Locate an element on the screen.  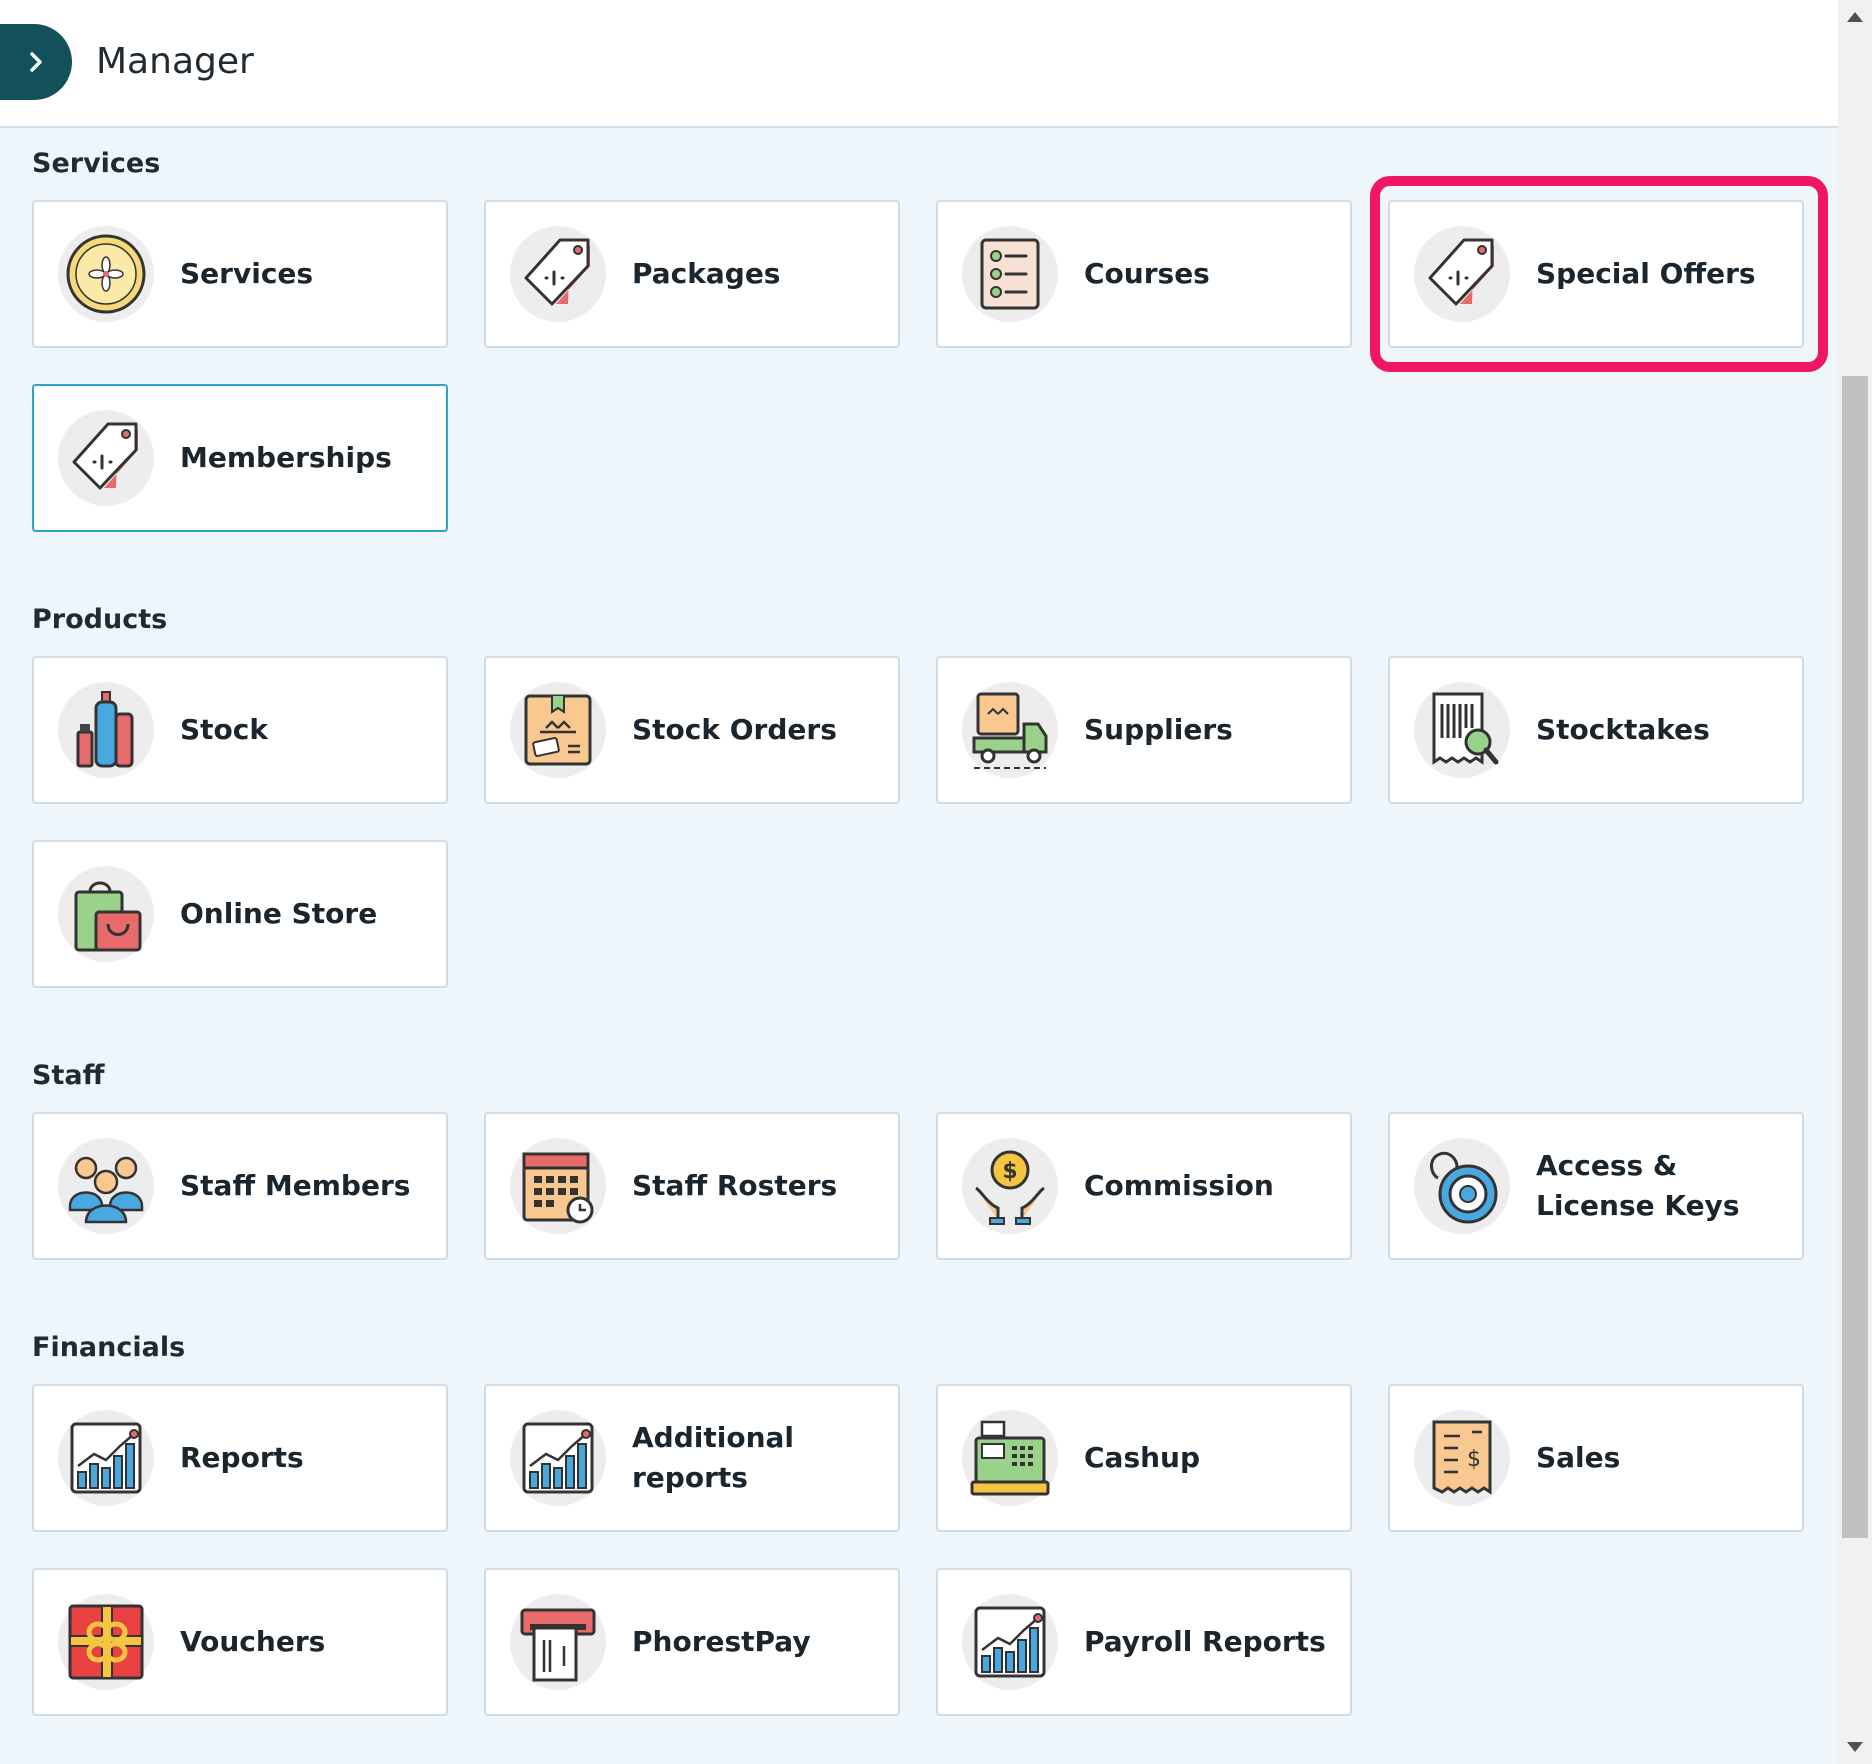
tile-access-license-keys: Access & License Keys is located at coordinates (1596, 1186).